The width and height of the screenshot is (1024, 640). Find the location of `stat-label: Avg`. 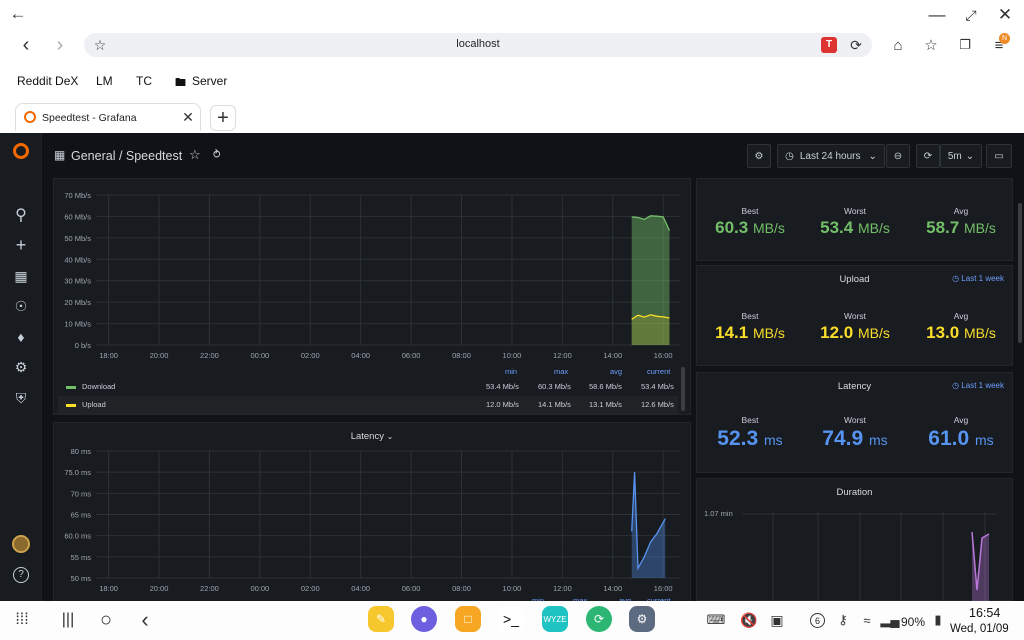

stat-label: Avg is located at coordinates (961, 420).